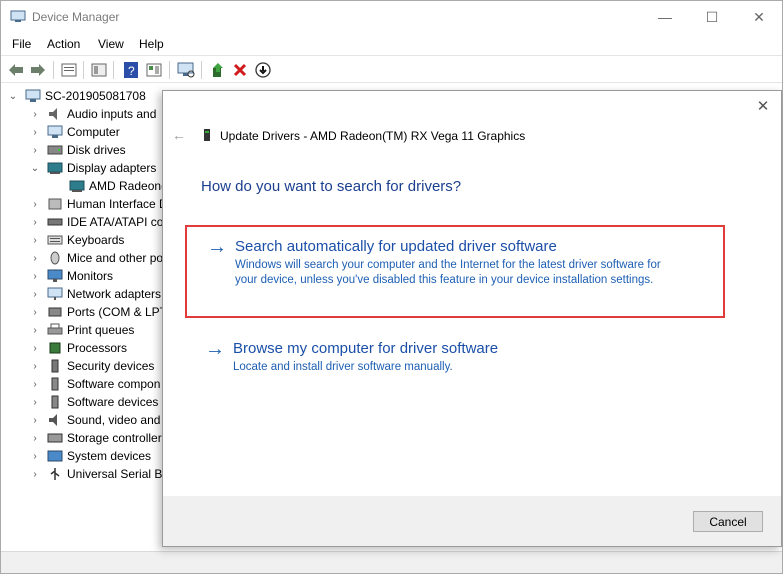 Image resolution: width=783 pixels, height=574 pixels. I want to click on scan-hardware-icon, so click(186, 70).